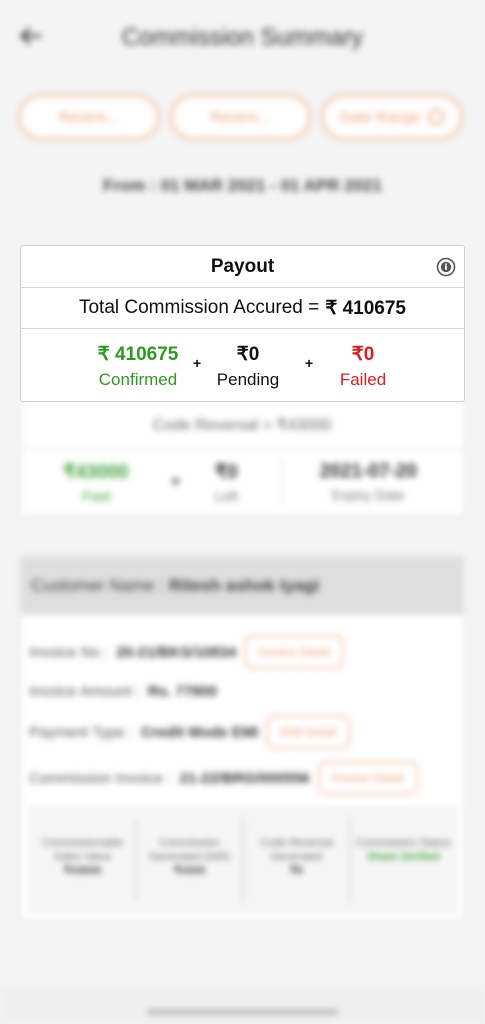 This screenshot has height=1024, width=485. I want to click on payout-title: Payout, so click(242, 266).